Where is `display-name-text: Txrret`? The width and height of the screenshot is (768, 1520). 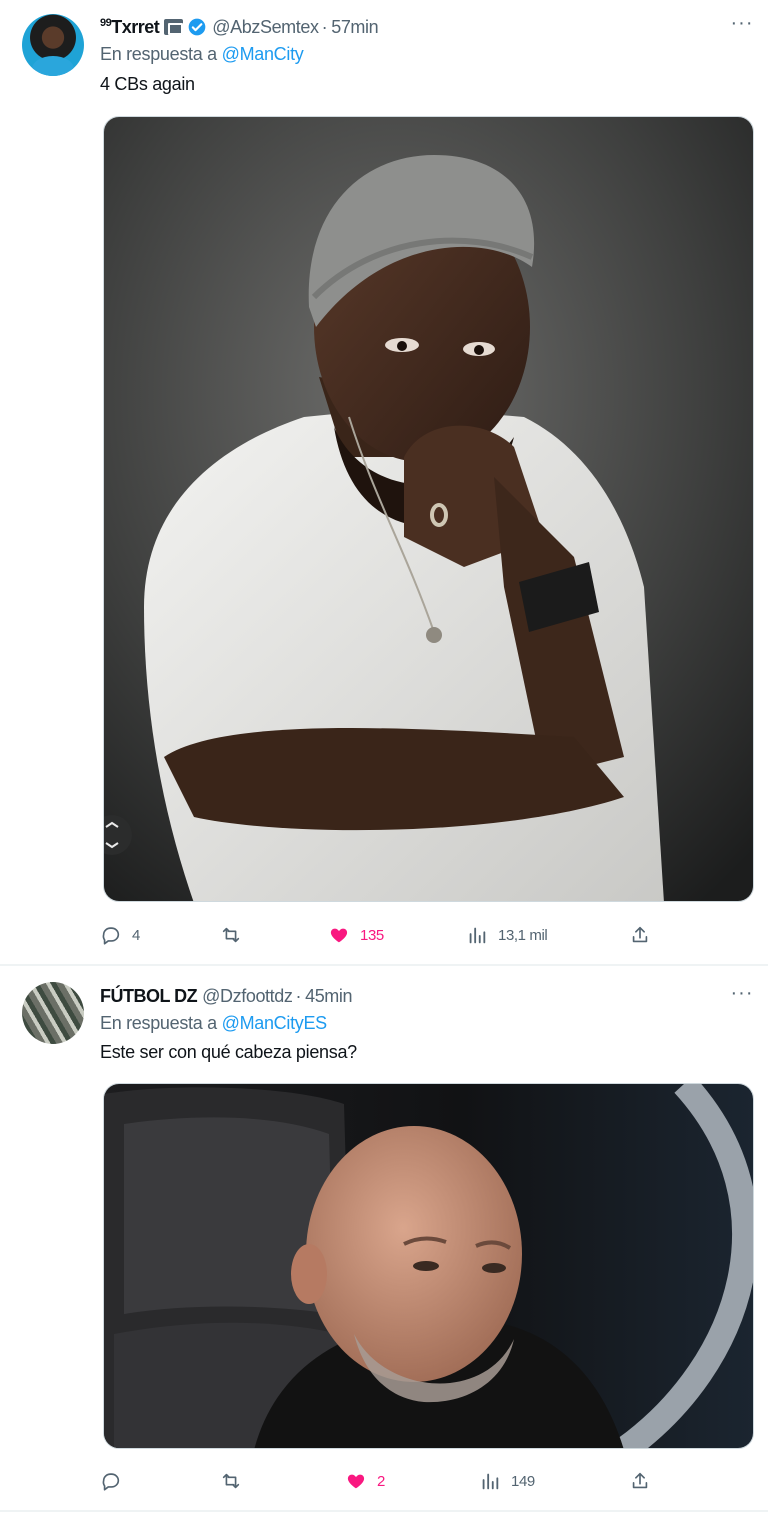
display-name-text: Txrret is located at coordinates (135, 26).